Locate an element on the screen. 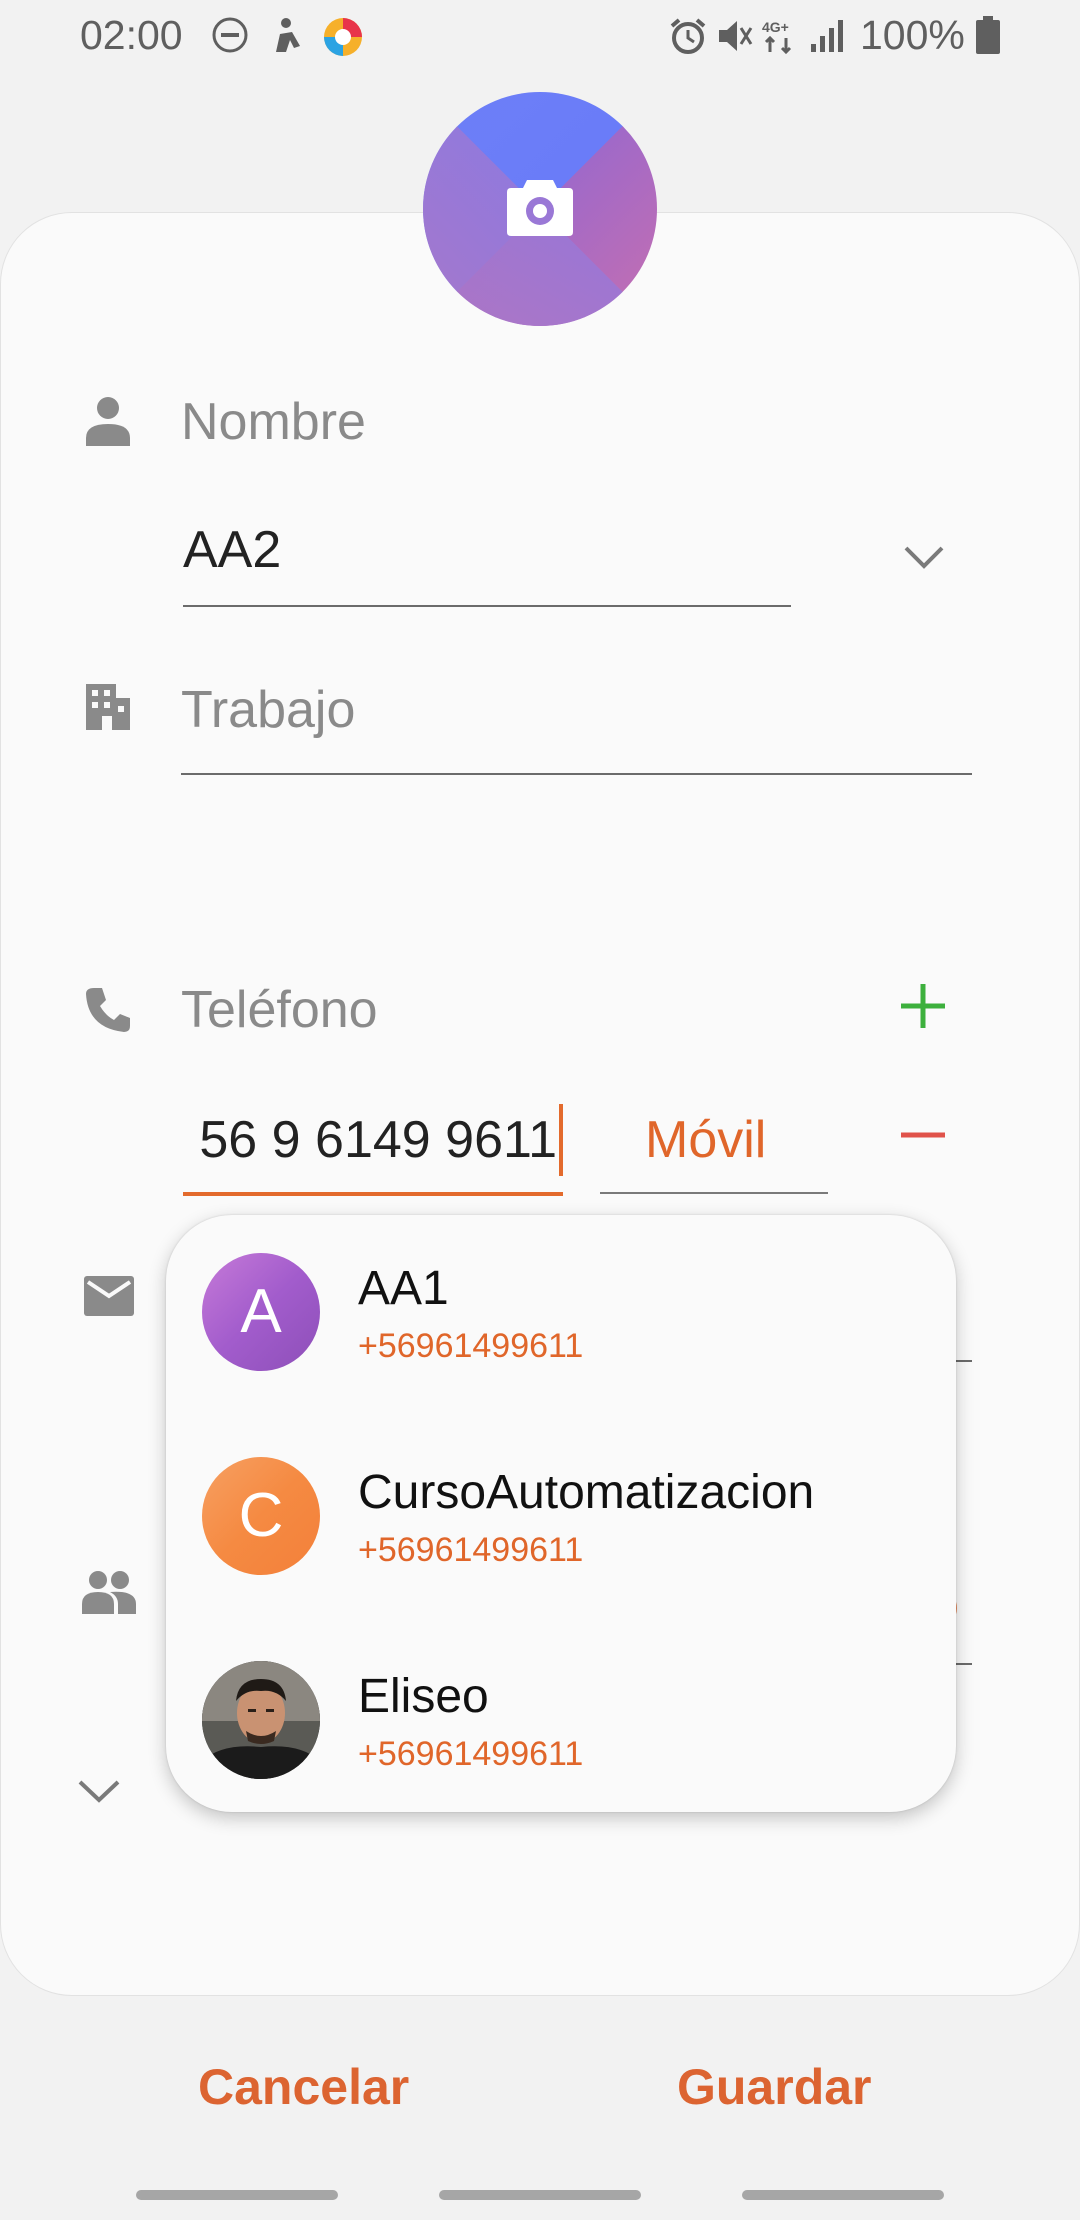 The image size is (1080, 2220). do-not-disturb-icon is located at coordinates (230, 37).